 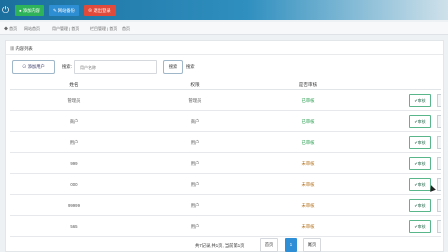 What do you see at coordinates (195, 121) in the screenshot?
I see `cell-role: 商户` at bounding box center [195, 121].